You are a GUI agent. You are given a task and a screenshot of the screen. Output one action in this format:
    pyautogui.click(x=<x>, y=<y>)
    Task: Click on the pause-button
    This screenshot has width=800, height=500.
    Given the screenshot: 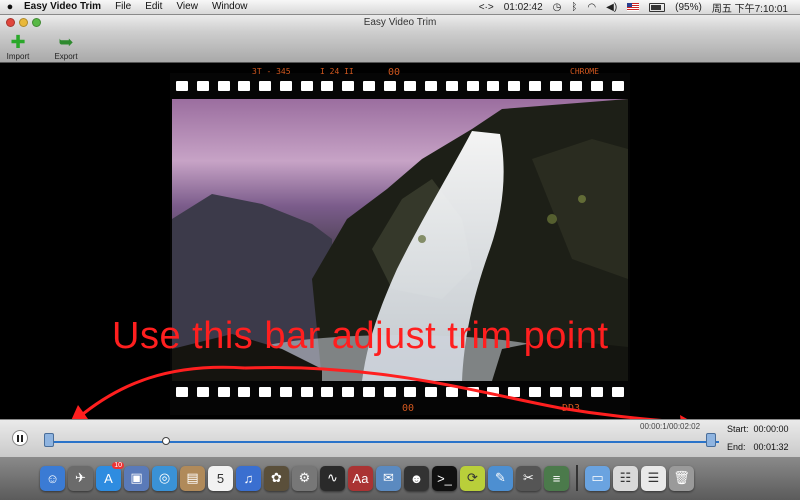 What is the action you would take?
    pyautogui.click(x=20, y=438)
    